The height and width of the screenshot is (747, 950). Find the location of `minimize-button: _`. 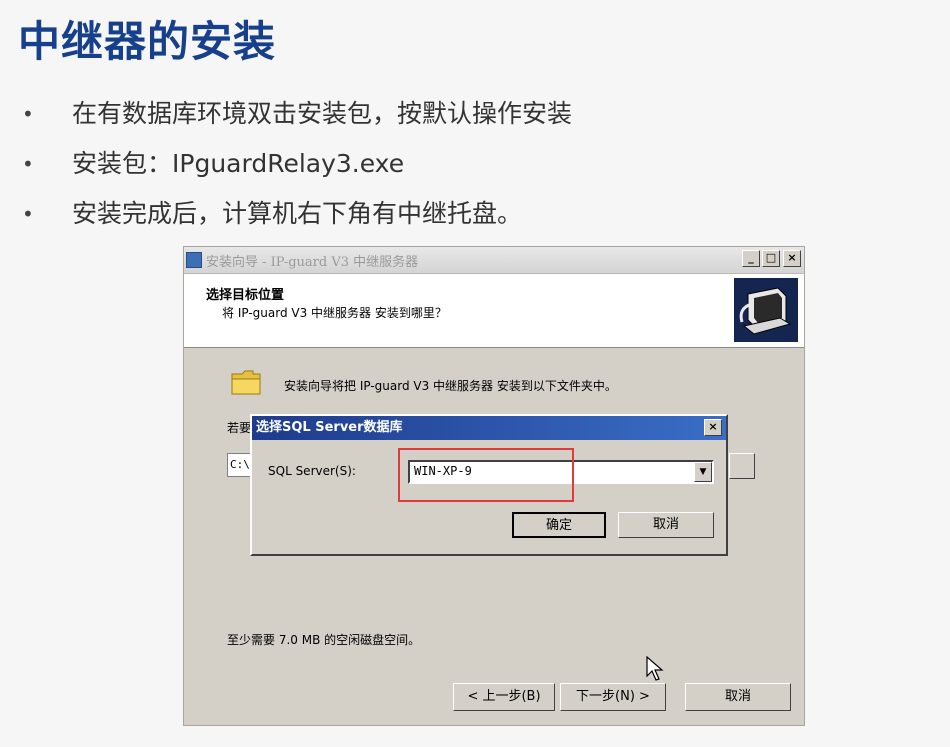

minimize-button: _ is located at coordinates (751, 258).